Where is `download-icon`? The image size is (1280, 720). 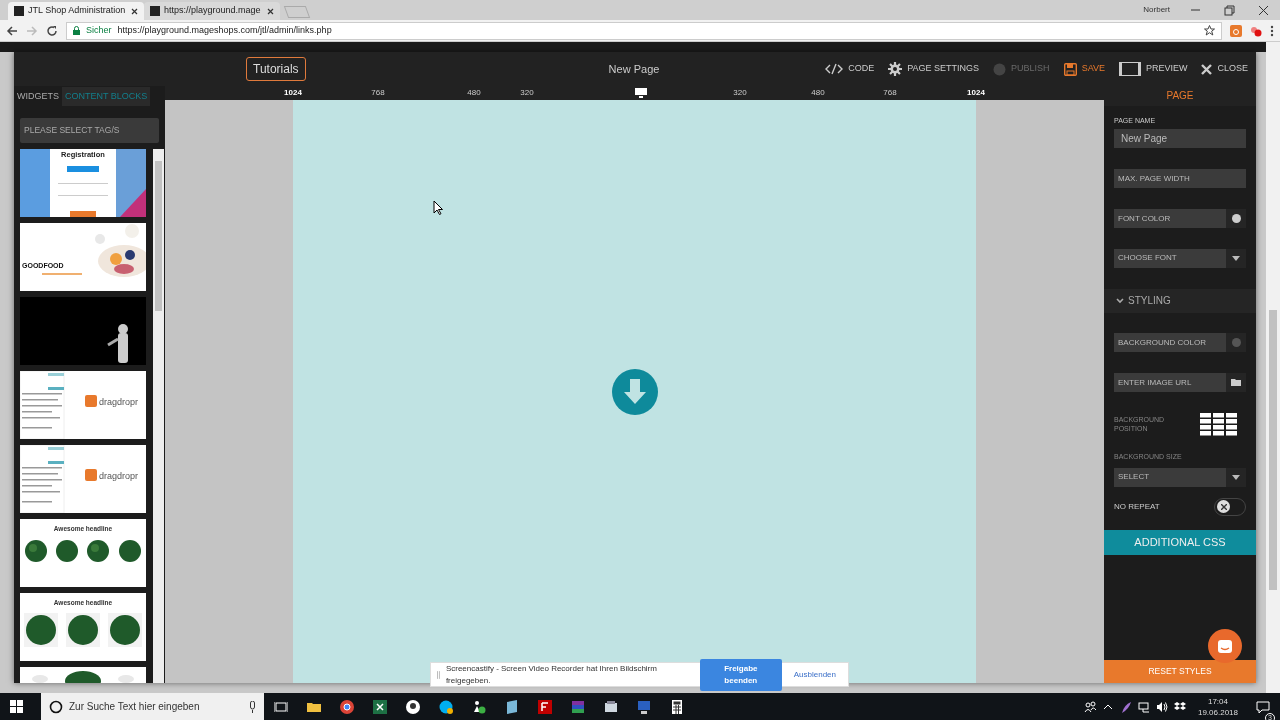 download-icon is located at coordinates (634, 391).